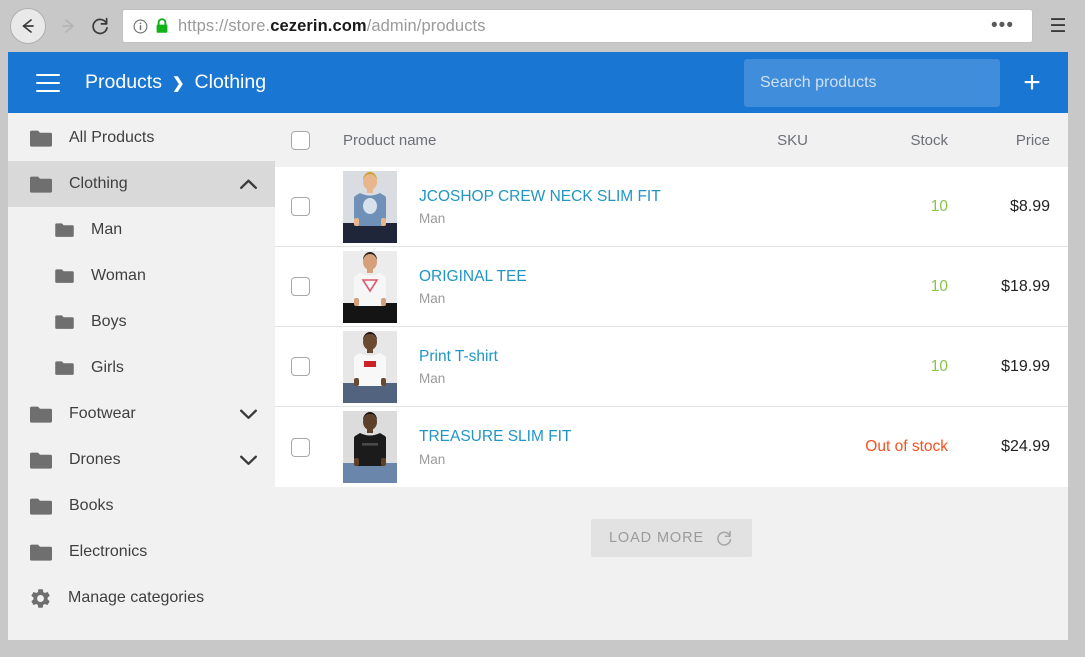 Image resolution: width=1085 pixels, height=657 pixels. What do you see at coordinates (872, 82) in the screenshot?
I see `search-input` at bounding box center [872, 82].